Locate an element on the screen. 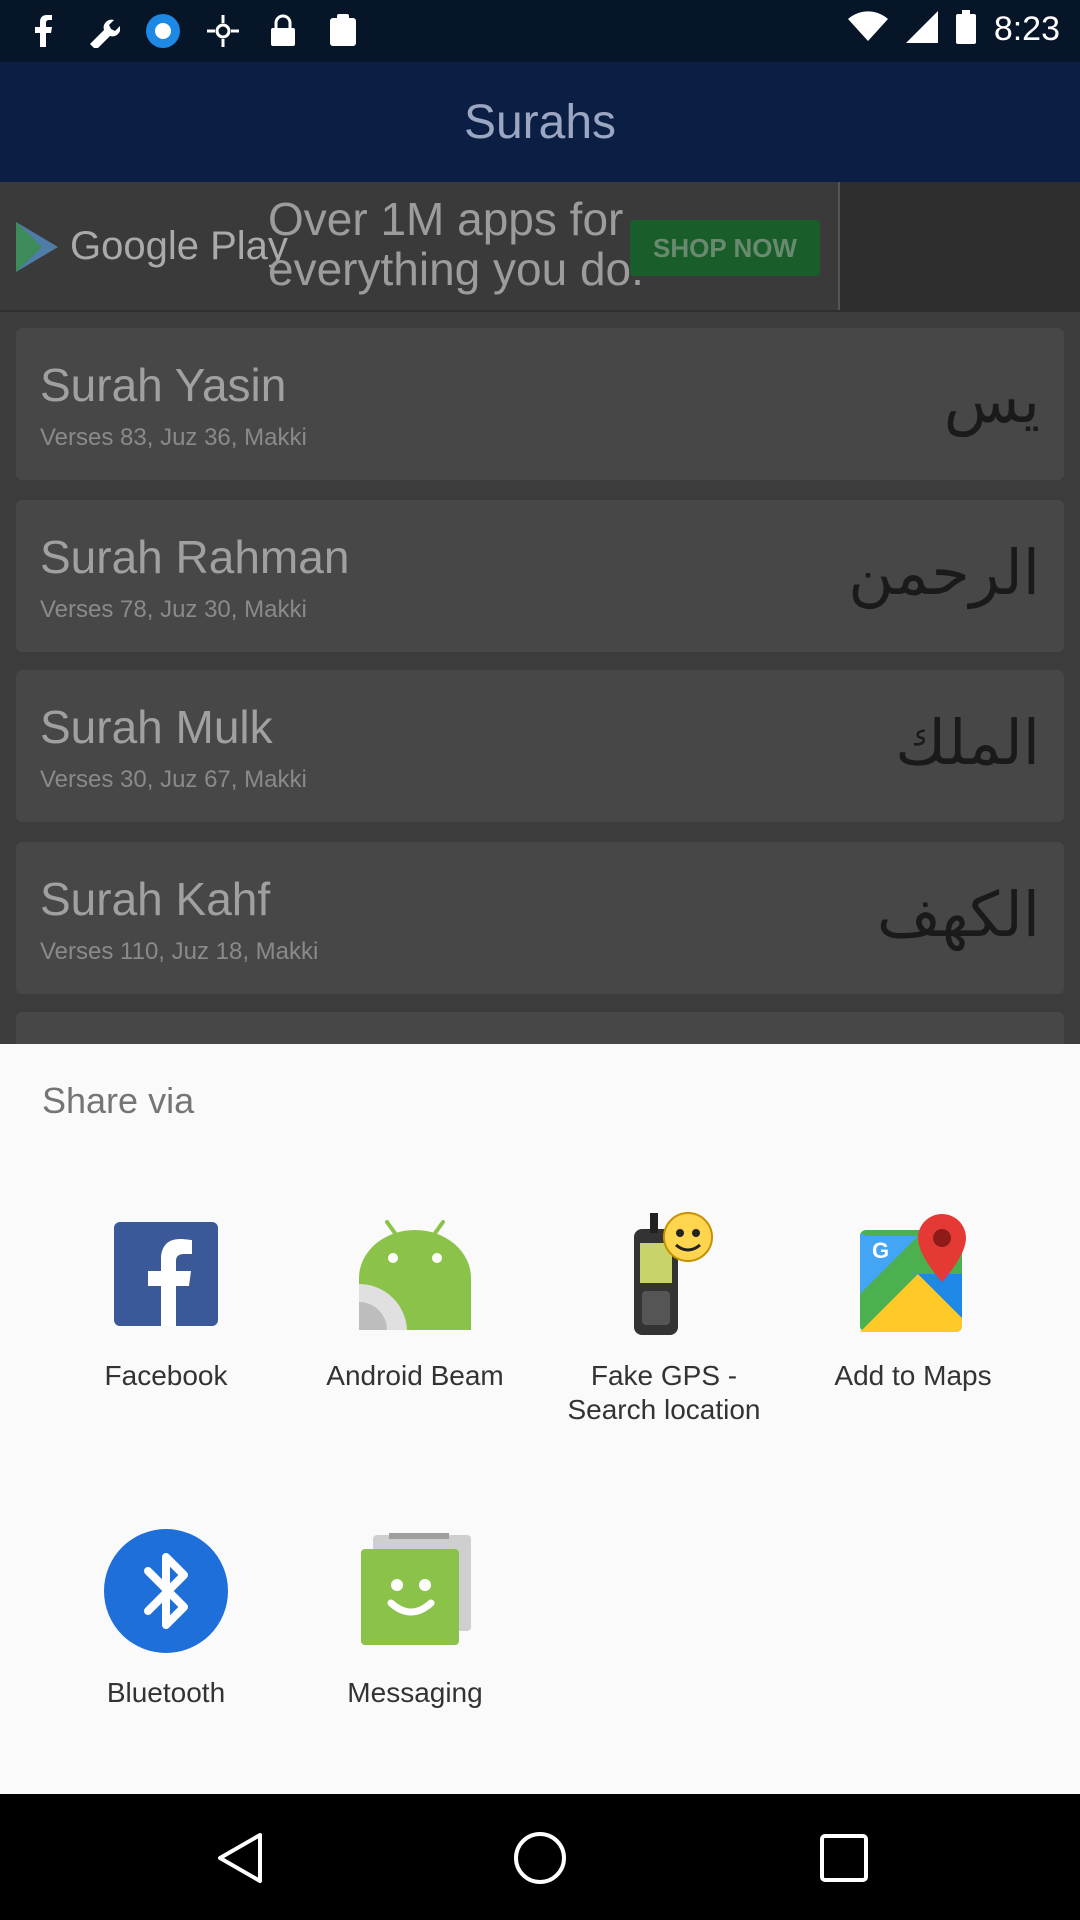 Image resolution: width=1080 pixels, height=1920 pixels. share-option-label: Add to Maps is located at coordinates (913, 1375).